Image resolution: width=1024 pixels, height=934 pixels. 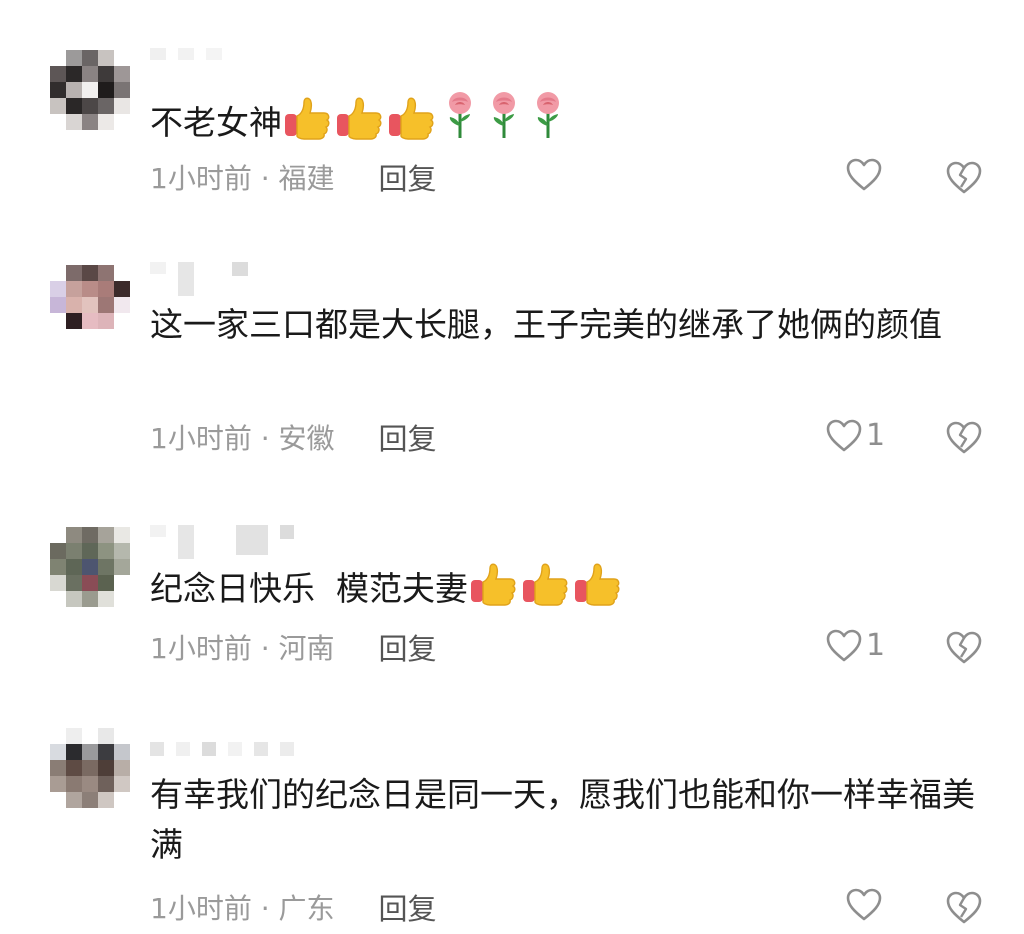 I want to click on comment-text: 这一家三口都是大长腿，王子完美的继承了她俩的颜值, so click(x=565, y=325).